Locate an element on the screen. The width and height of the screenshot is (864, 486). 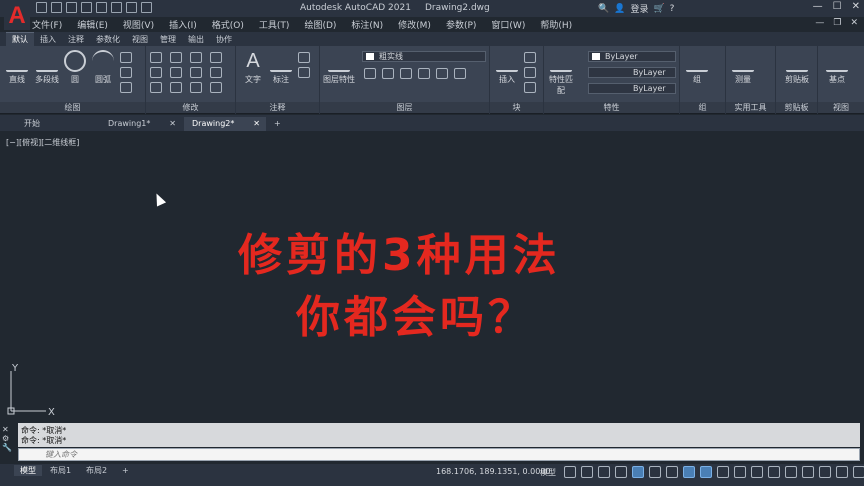
redo-icon is located at coordinates (146, 7).